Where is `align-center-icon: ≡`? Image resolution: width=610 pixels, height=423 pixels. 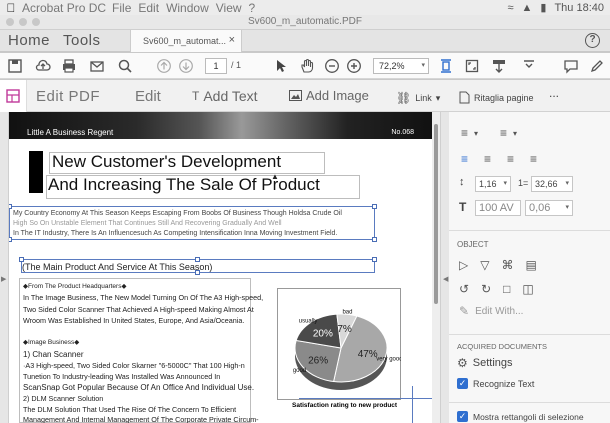 align-center-icon: ≡ is located at coordinates (487, 159).